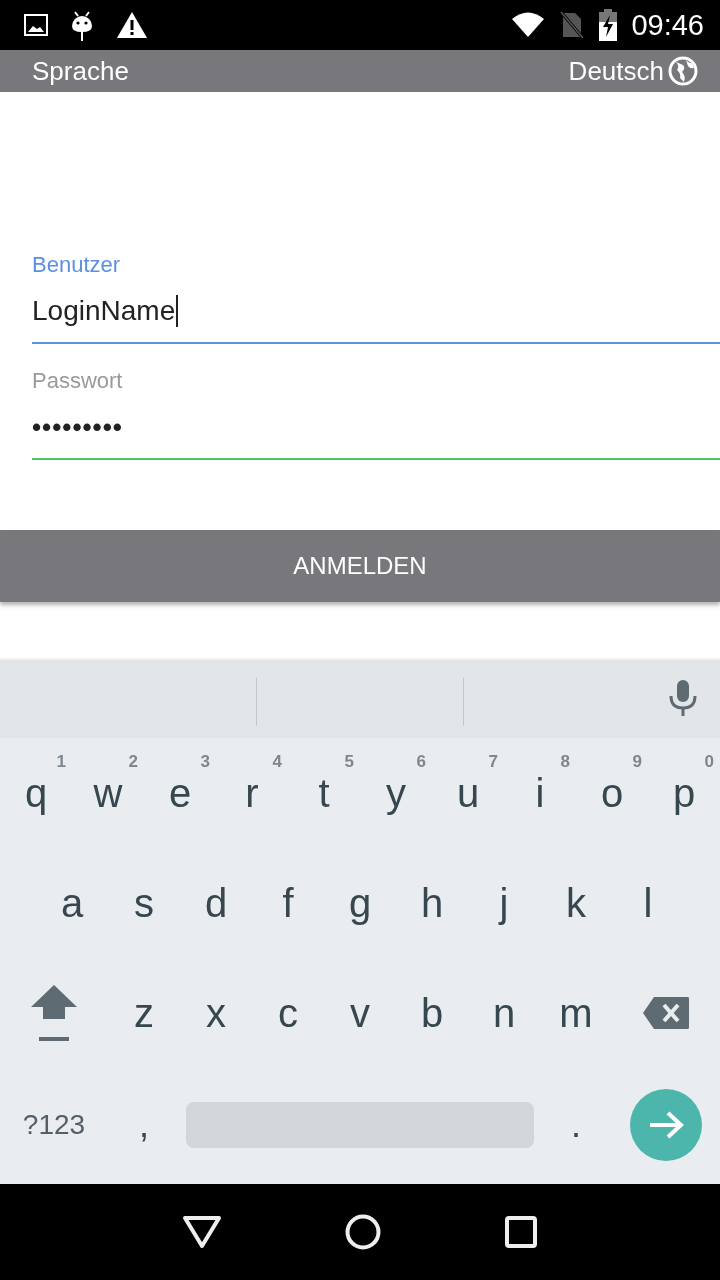 This screenshot has height=1280, width=720. I want to click on keyboard-key: a, so click(72, 903).